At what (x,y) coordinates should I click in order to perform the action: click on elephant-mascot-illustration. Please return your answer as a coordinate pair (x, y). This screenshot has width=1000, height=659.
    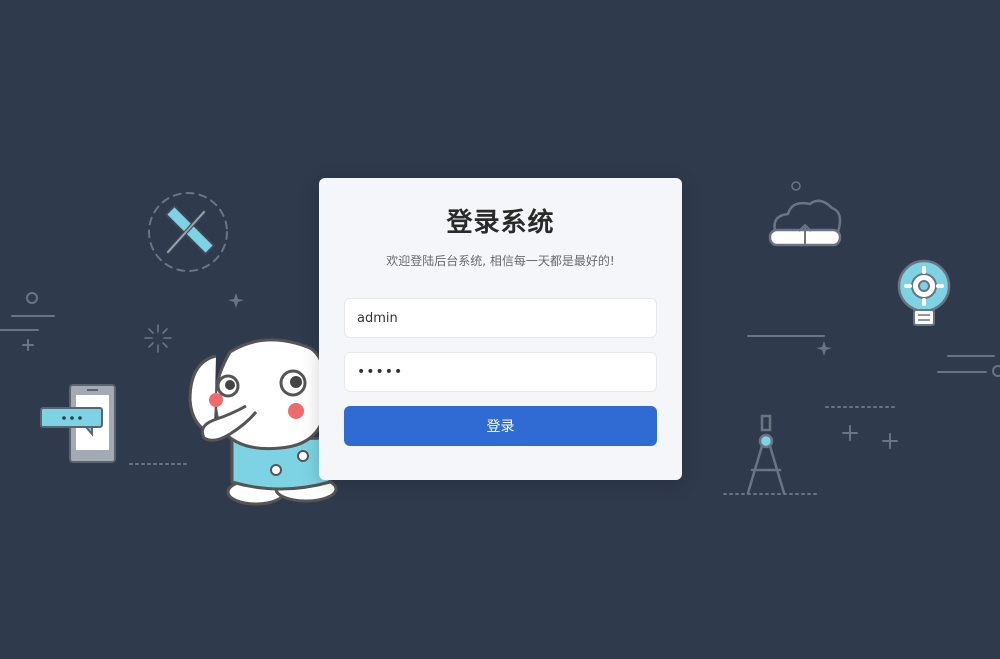
    Looking at the image, I should click on (263, 422).